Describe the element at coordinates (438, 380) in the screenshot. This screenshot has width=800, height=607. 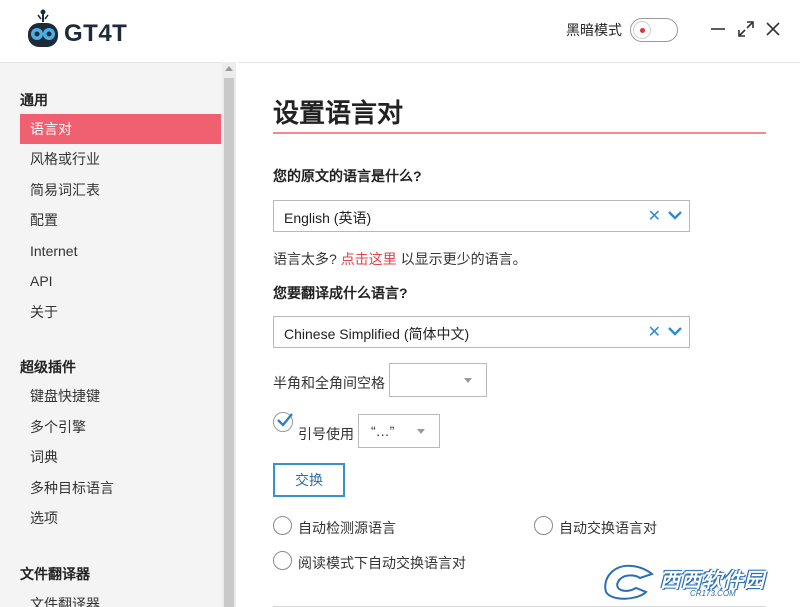
I see `spacing-select` at that location.